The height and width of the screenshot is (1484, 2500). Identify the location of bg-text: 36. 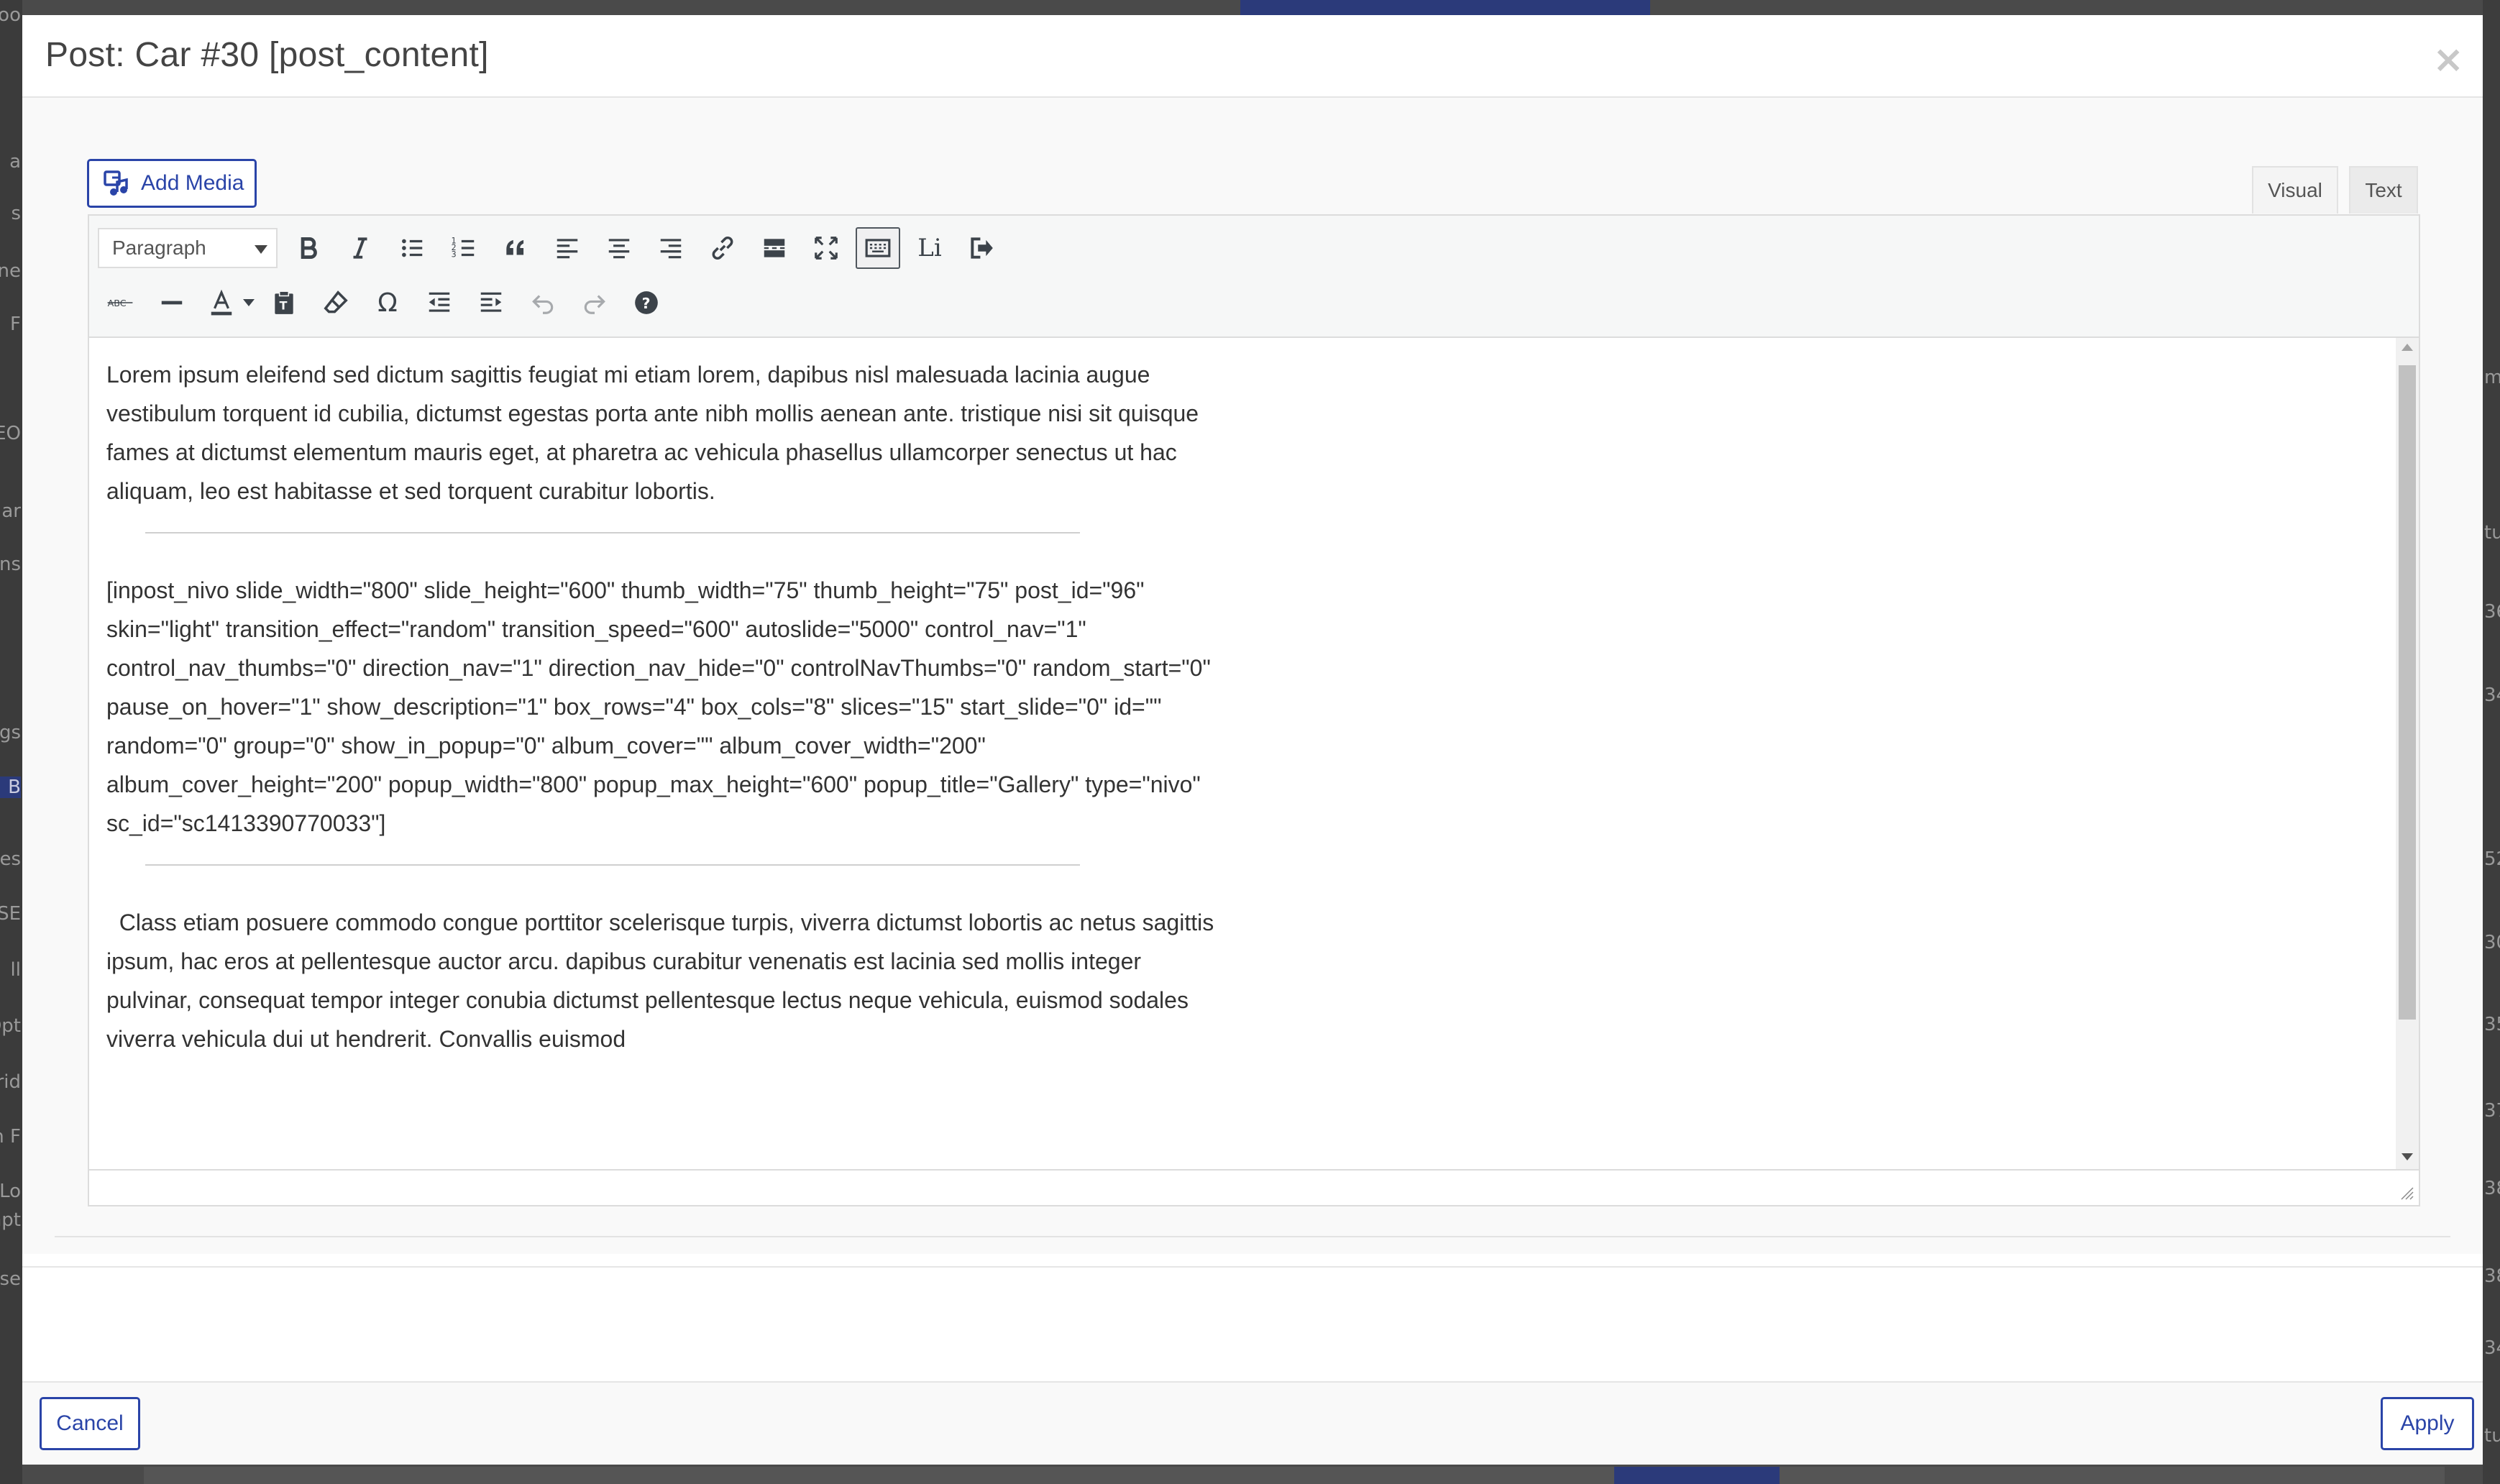
(2492, 612).